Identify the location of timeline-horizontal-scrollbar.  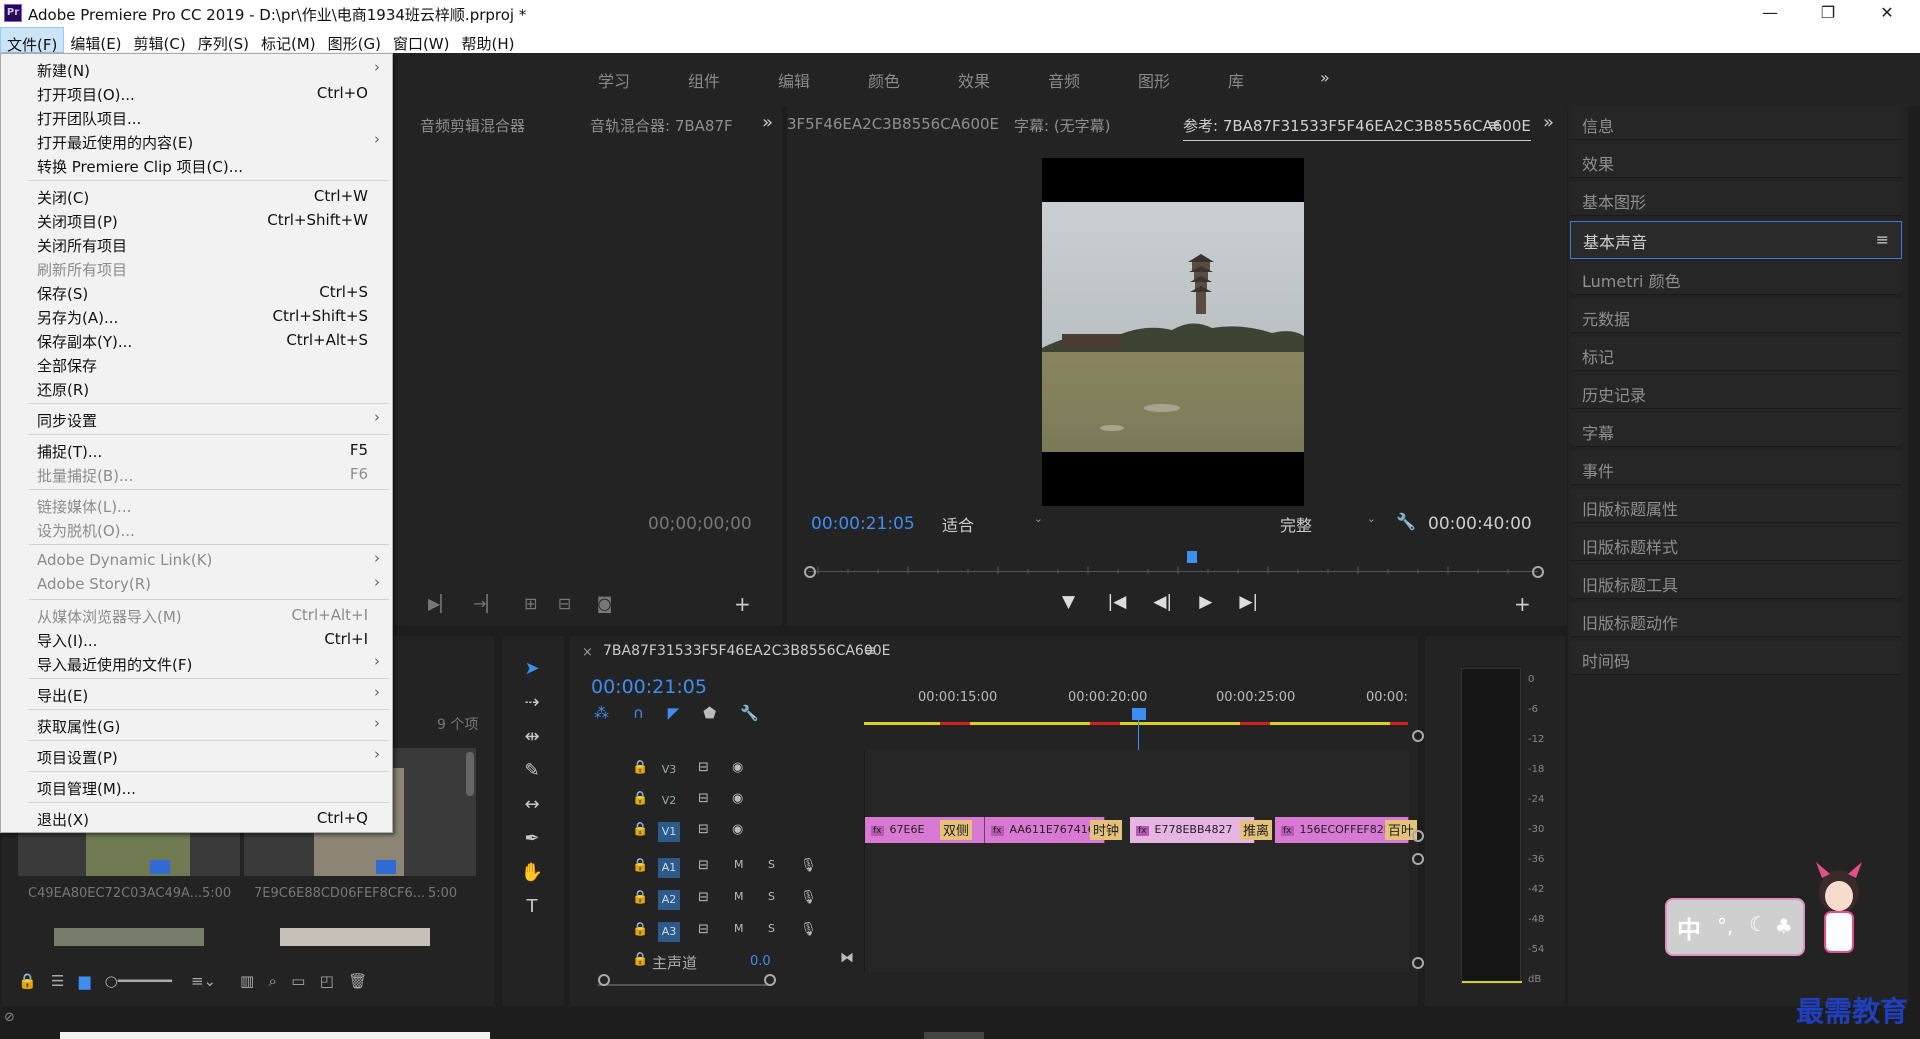
(684, 980).